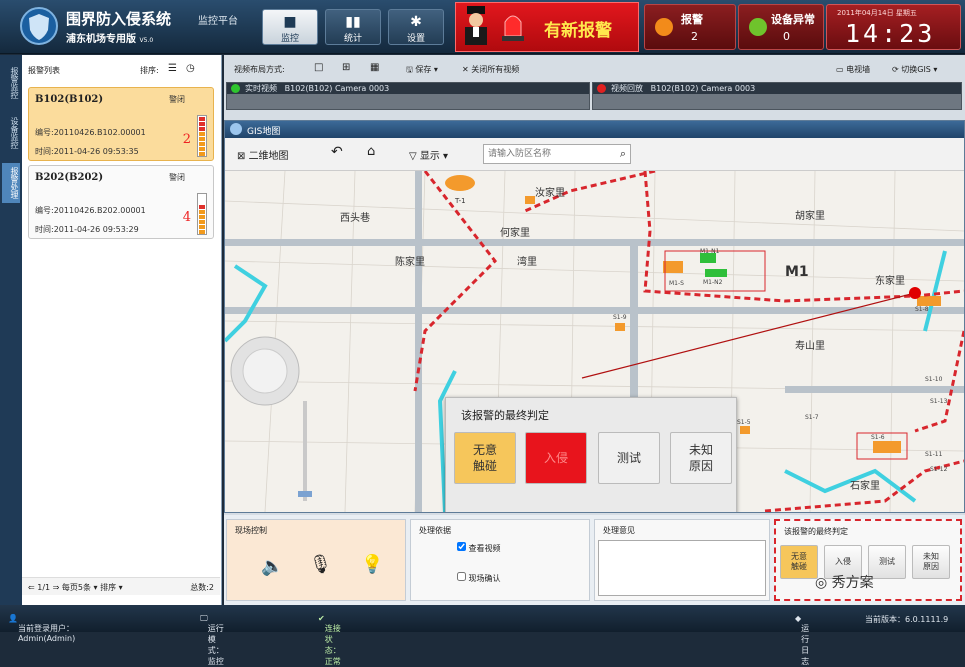 This screenshot has width=965, height=667. Describe the element at coordinates (476, 25) in the screenshot. I see `guard-figure-icon` at that location.